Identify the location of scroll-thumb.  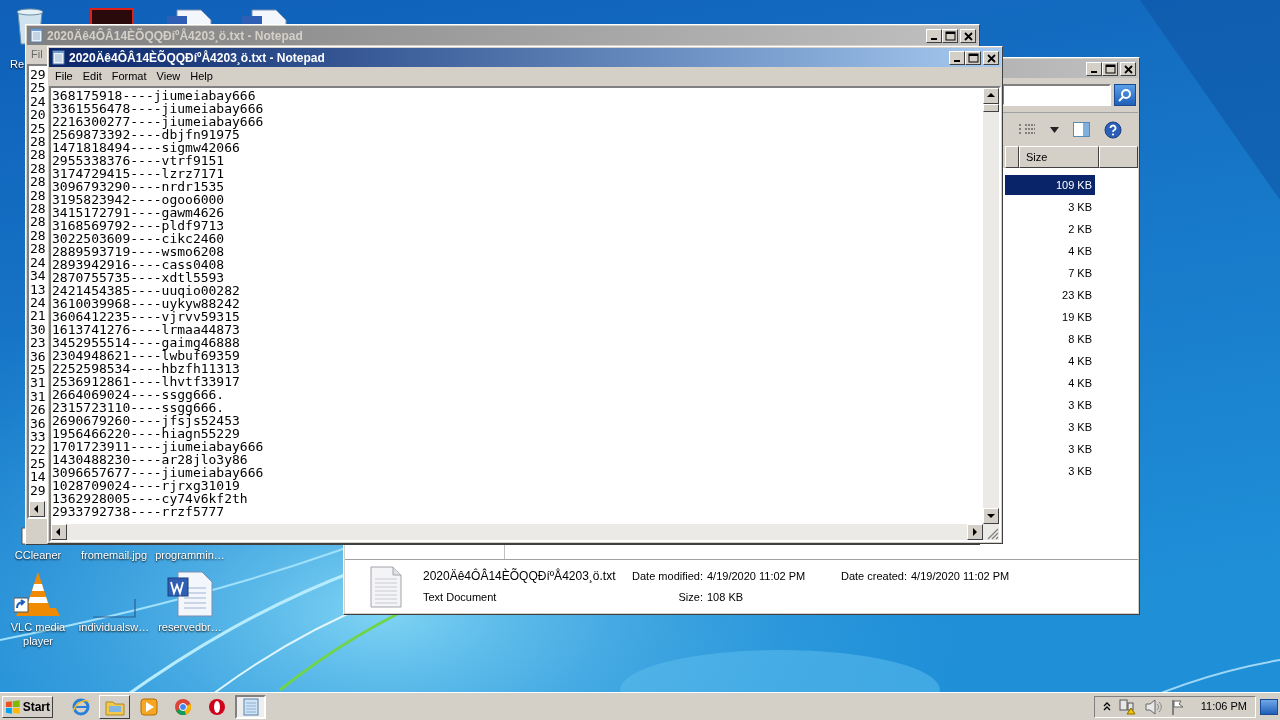
(991, 108).